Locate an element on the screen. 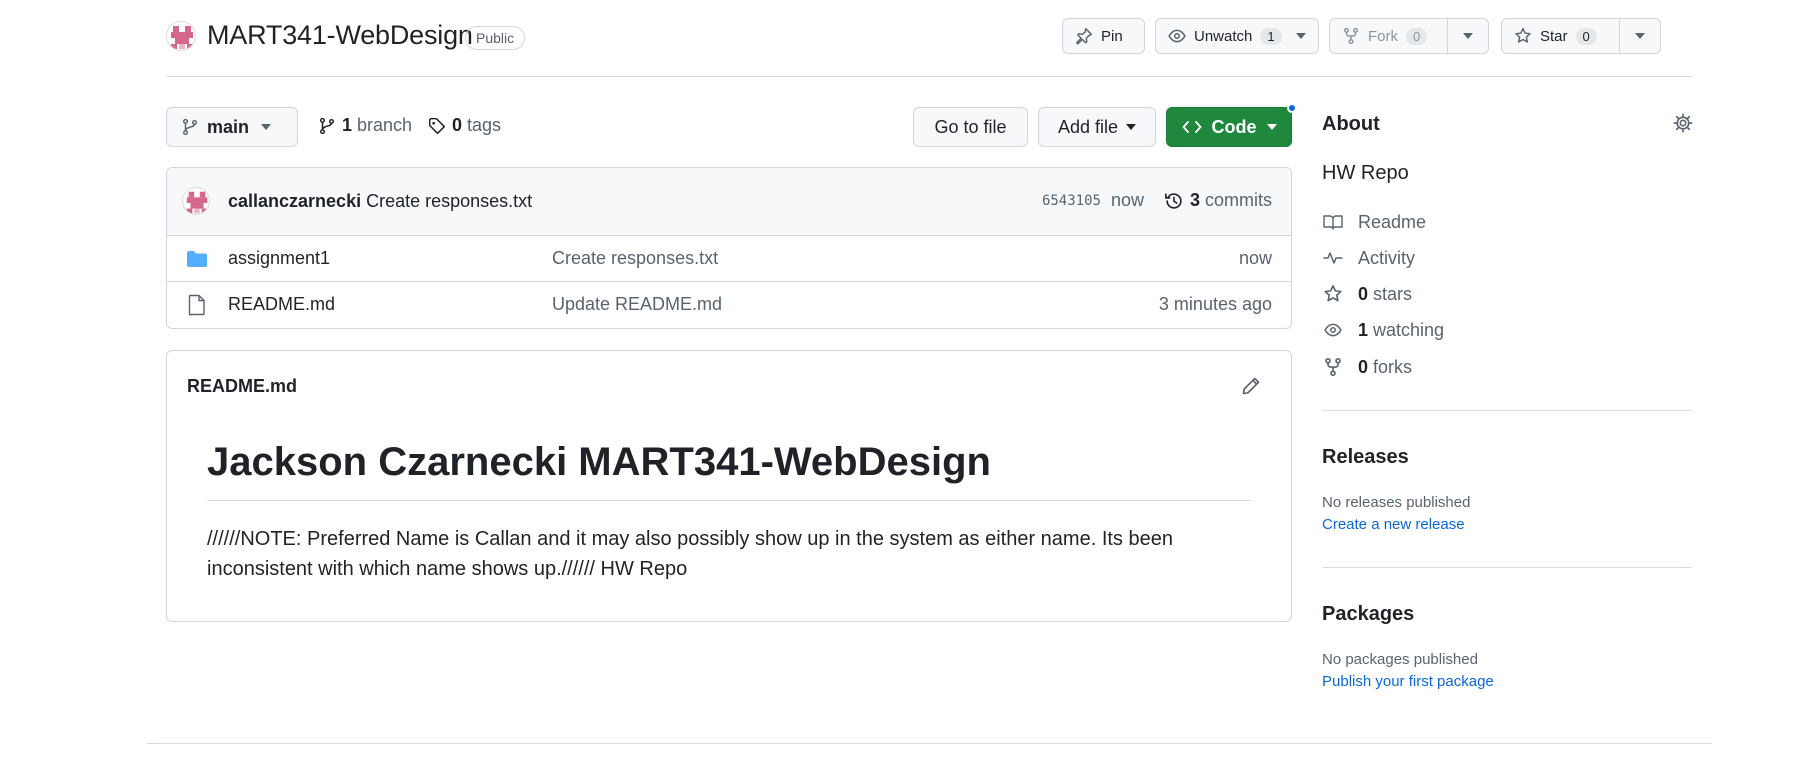 The image size is (1796, 768). readme-link-label: Readme is located at coordinates (1392, 221).